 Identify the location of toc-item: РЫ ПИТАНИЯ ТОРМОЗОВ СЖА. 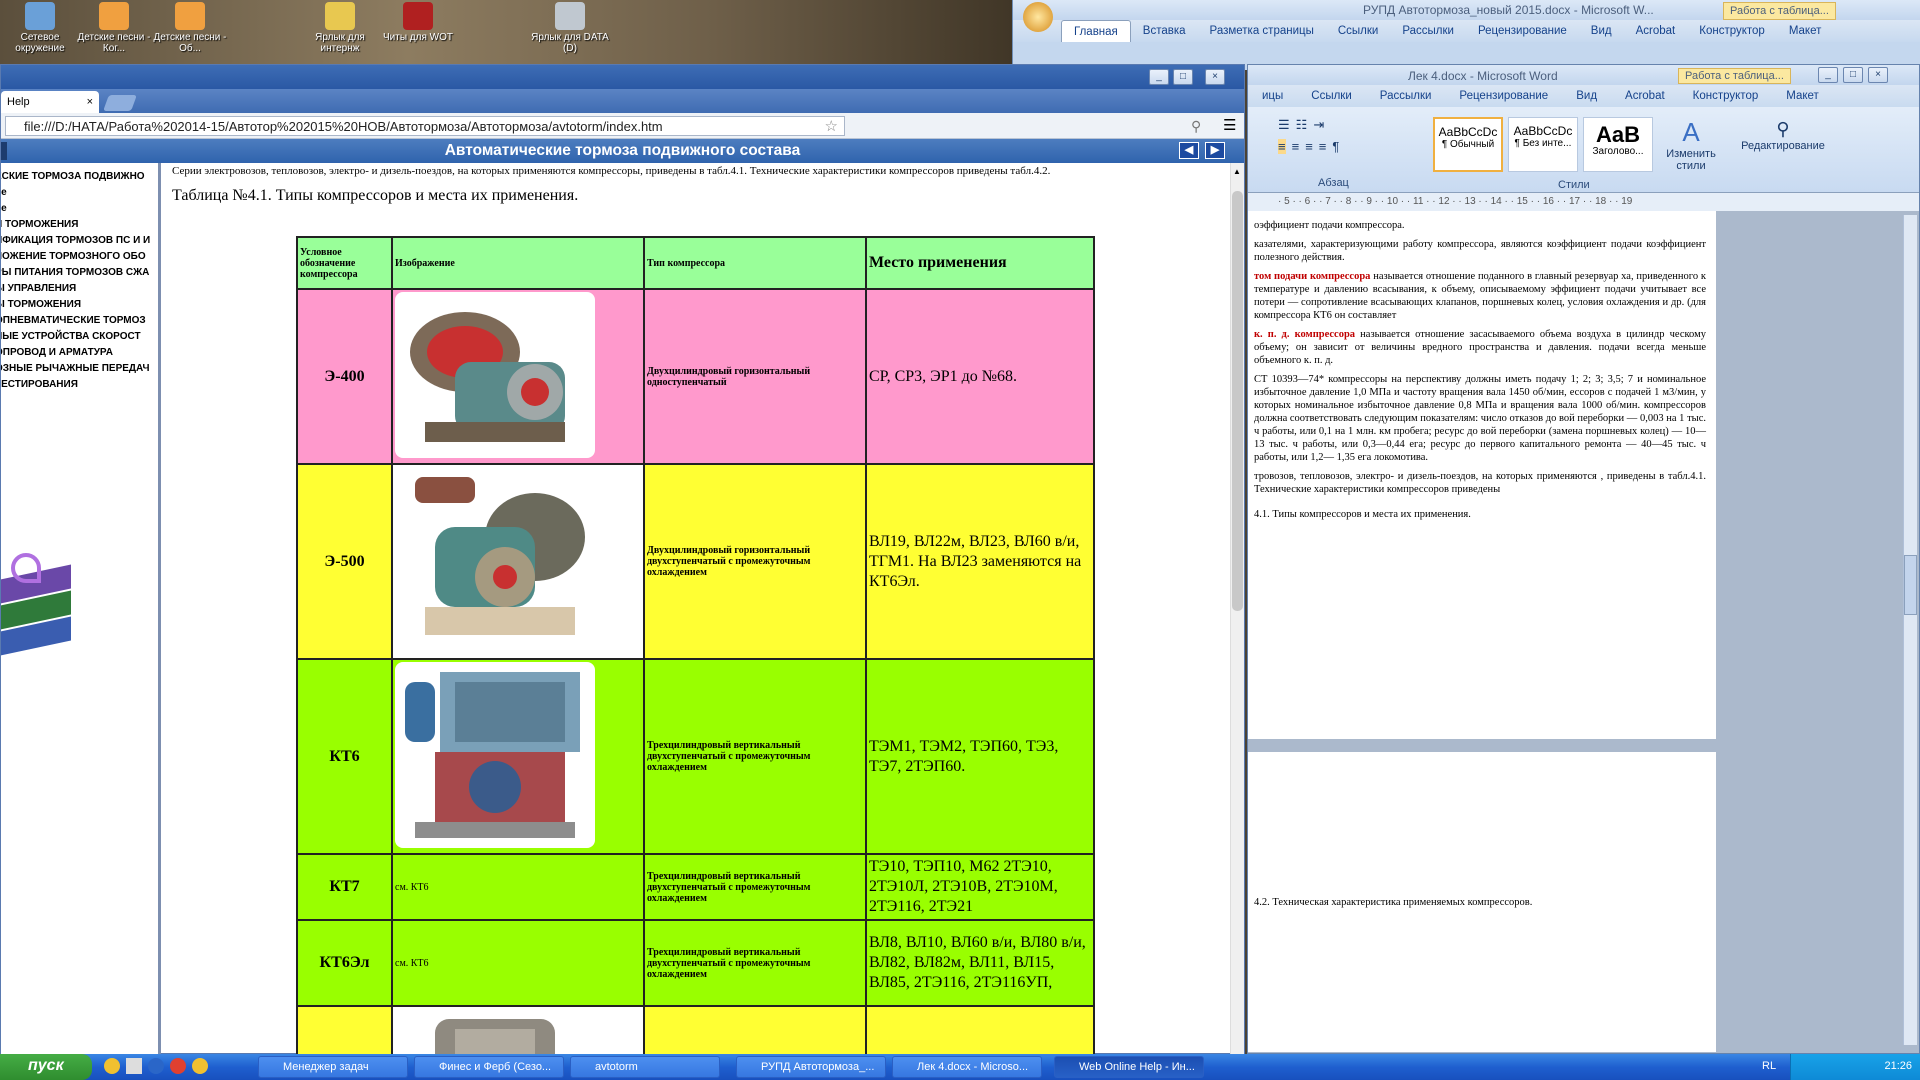
(79, 273).